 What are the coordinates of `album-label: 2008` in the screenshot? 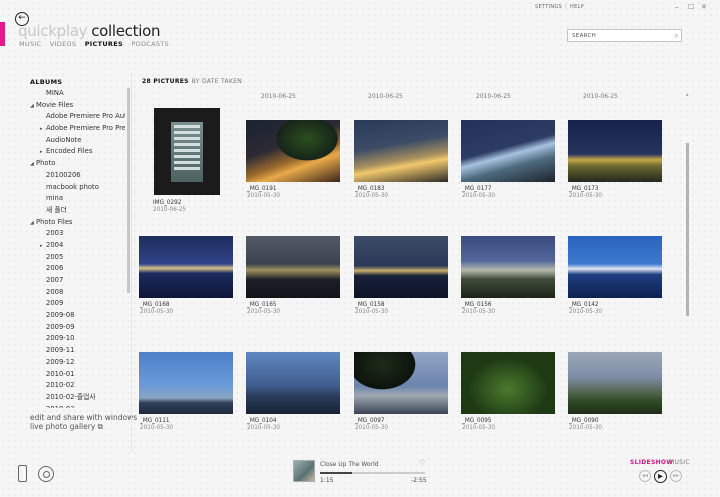 It's located at (55, 291).